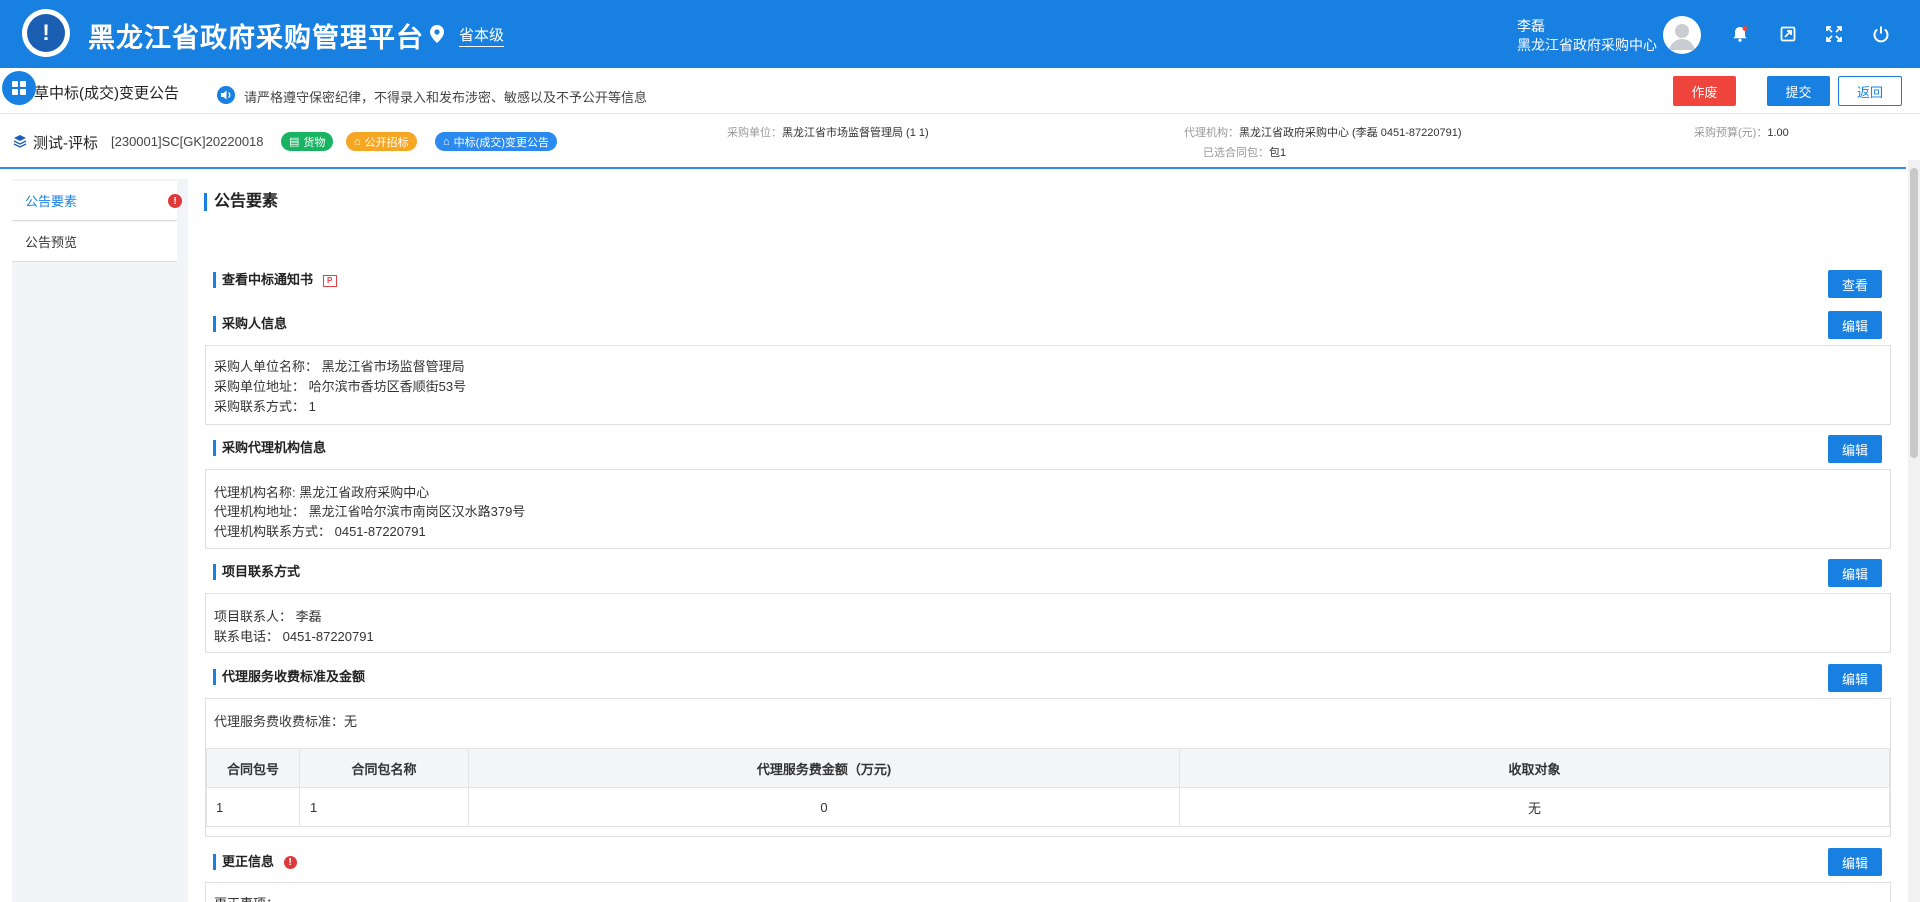 Image resolution: width=1920 pixels, height=902 pixels. Describe the element at coordinates (65, 143) in the screenshot. I see `project-name: 测试-评标` at that location.